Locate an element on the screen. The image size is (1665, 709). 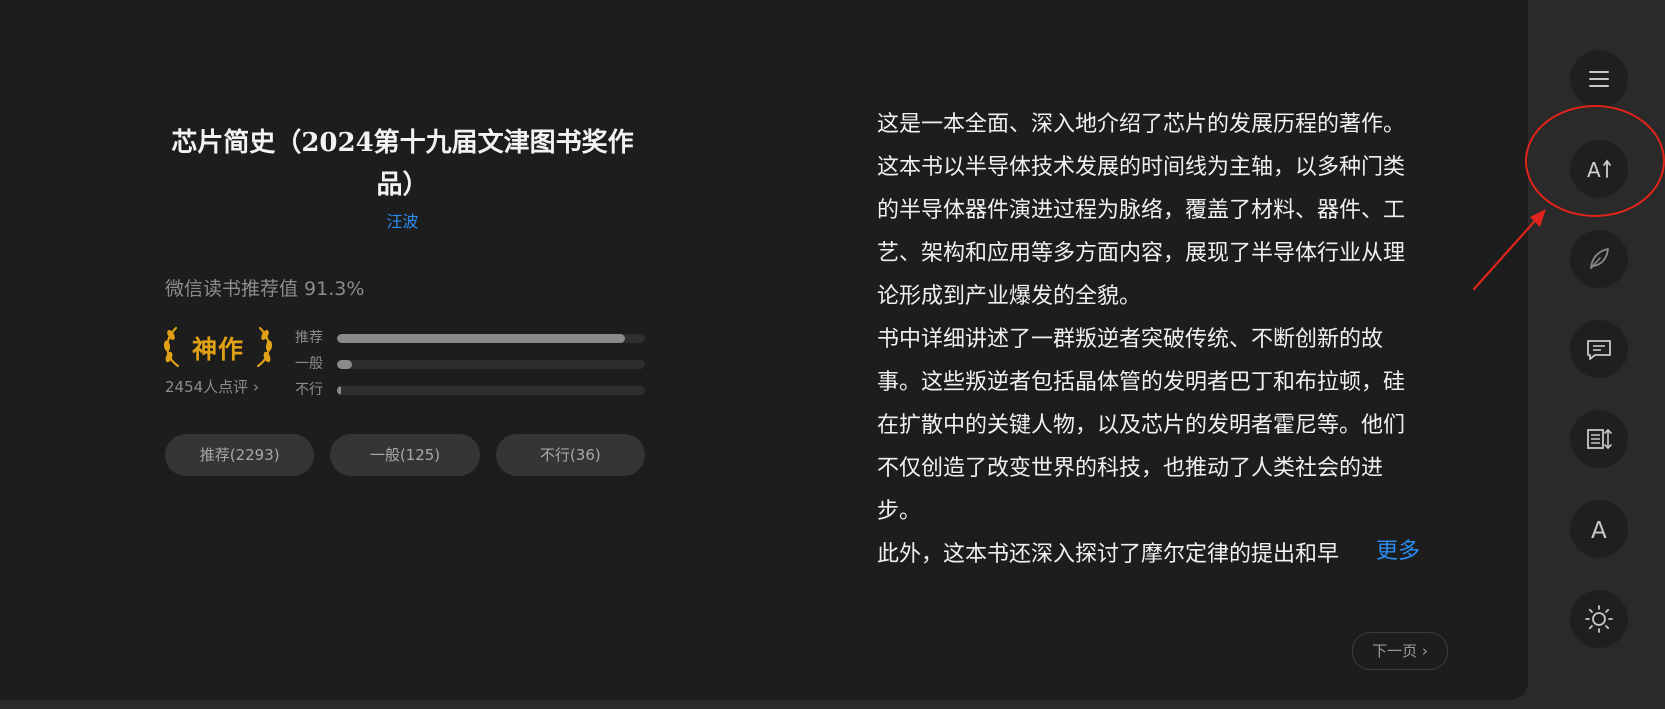
pen-button is located at coordinates (1599, 259).